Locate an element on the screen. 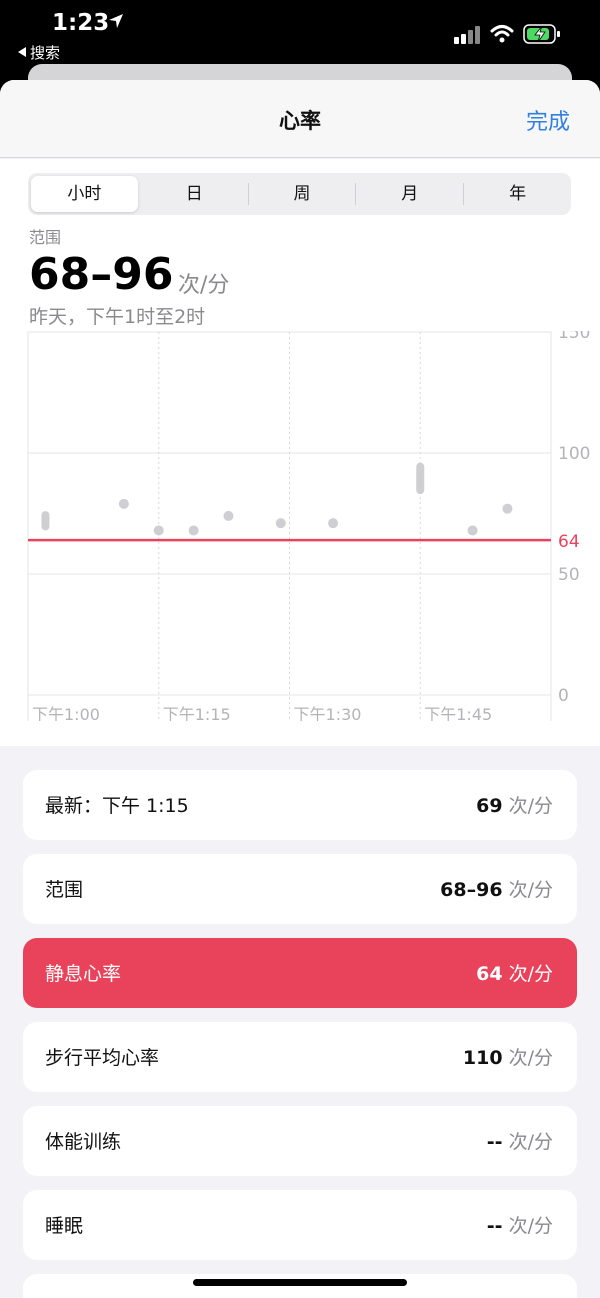  x-tick-label: 下午1:45 is located at coordinates (458, 713).